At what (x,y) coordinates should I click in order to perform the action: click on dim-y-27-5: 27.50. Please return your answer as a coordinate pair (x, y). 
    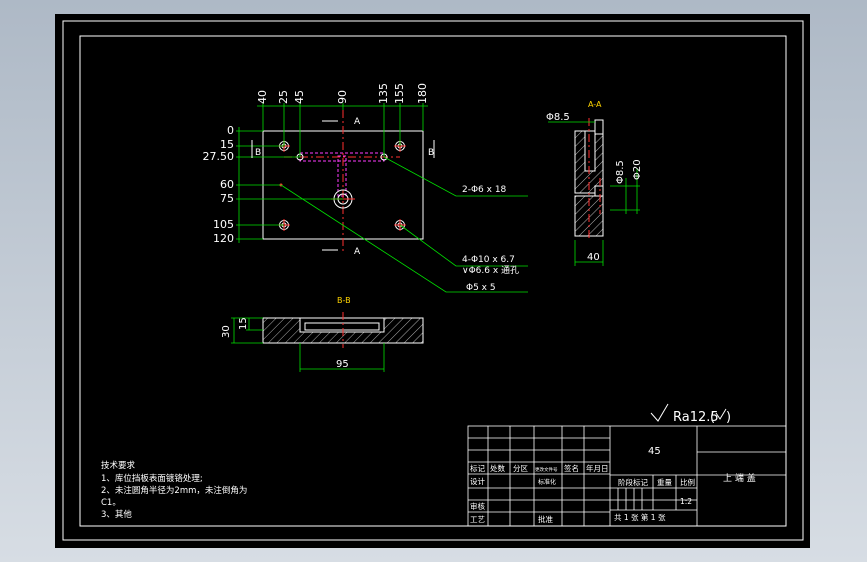
    Looking at the image, I should click on (219, 156).